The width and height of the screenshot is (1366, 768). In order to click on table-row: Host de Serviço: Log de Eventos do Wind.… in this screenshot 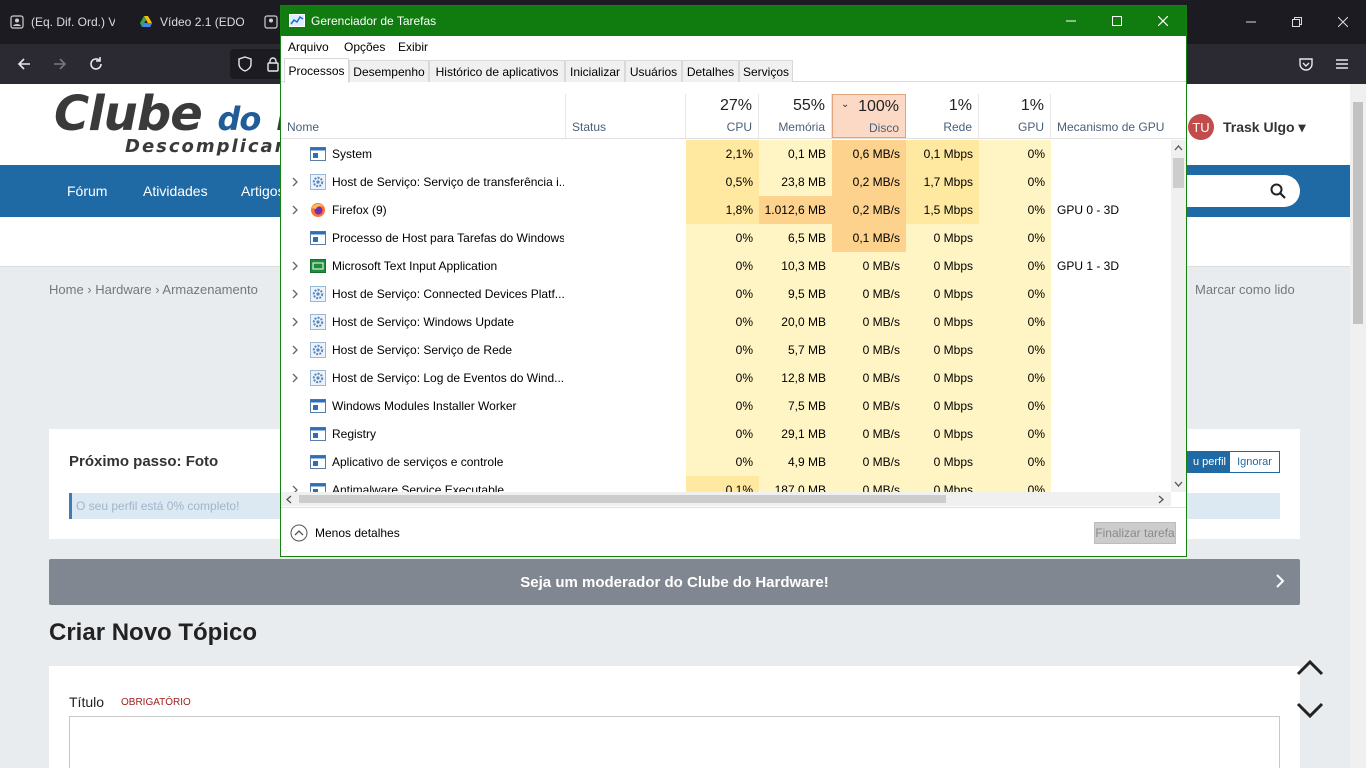, I will do `click(726, 378)`.